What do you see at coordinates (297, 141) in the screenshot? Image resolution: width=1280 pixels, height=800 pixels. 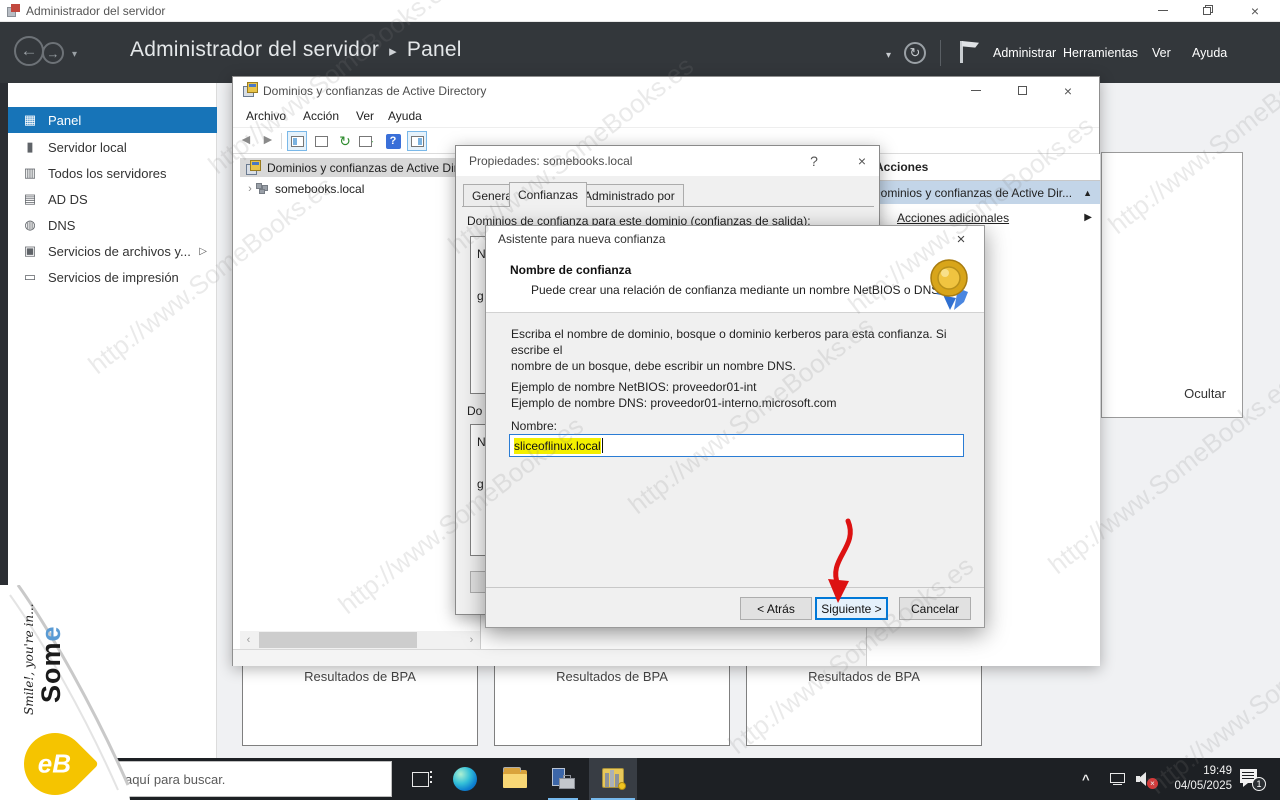 I see `show-console-tree-button` at bounding box center [297, 141].